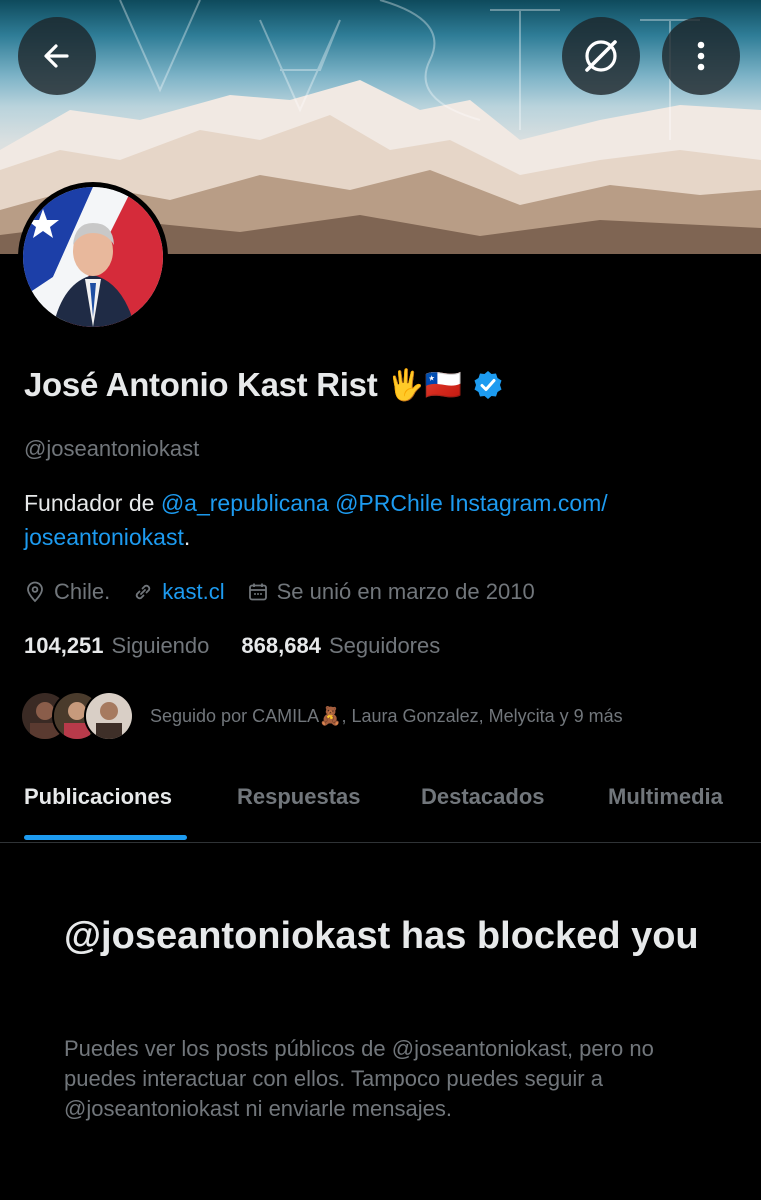 This screenshot has width=761, height=1200. I want to click on followers-label: Seguidores, so click(384, 646).